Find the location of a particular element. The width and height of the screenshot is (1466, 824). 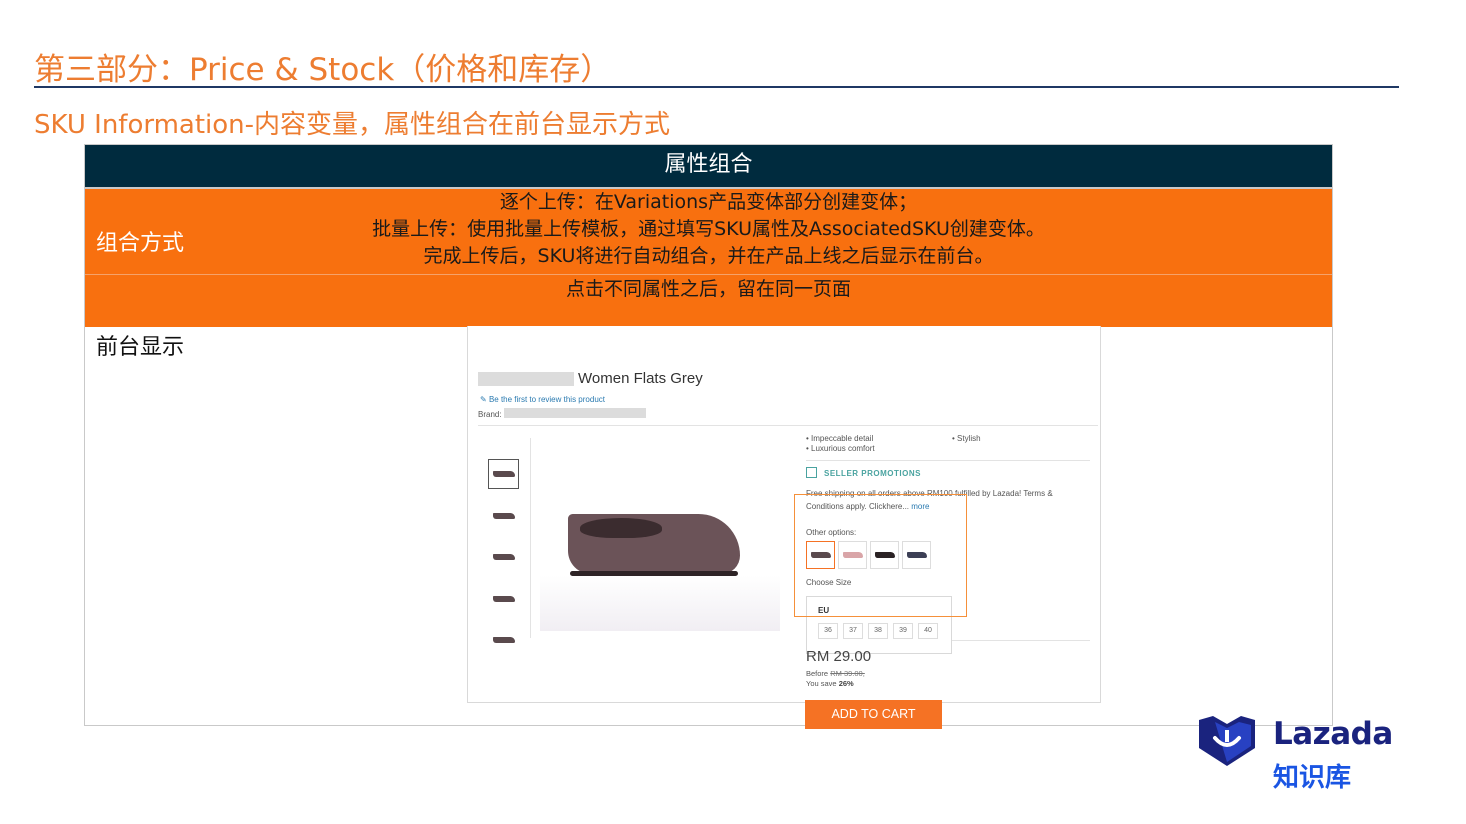

lazada-logo: Lazada 知识库 is located at coordinates (1295, 754).